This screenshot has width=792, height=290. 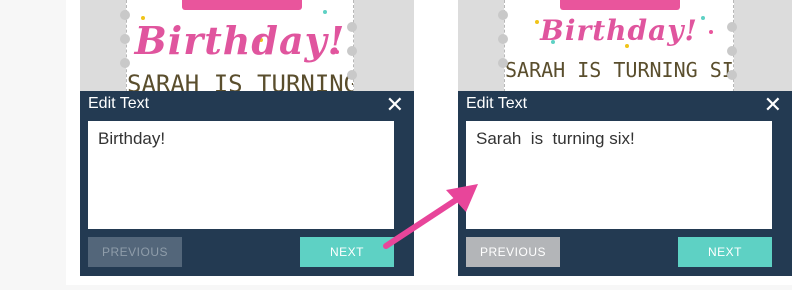 I want to click on confetti-dot, so click(x=325, y=12).